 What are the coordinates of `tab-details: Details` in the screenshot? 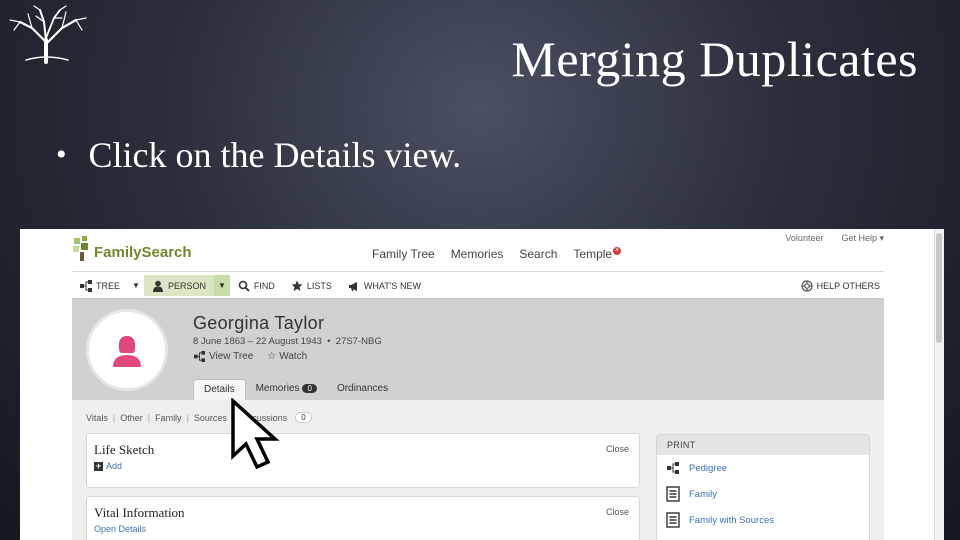 It's located at (219, 389).